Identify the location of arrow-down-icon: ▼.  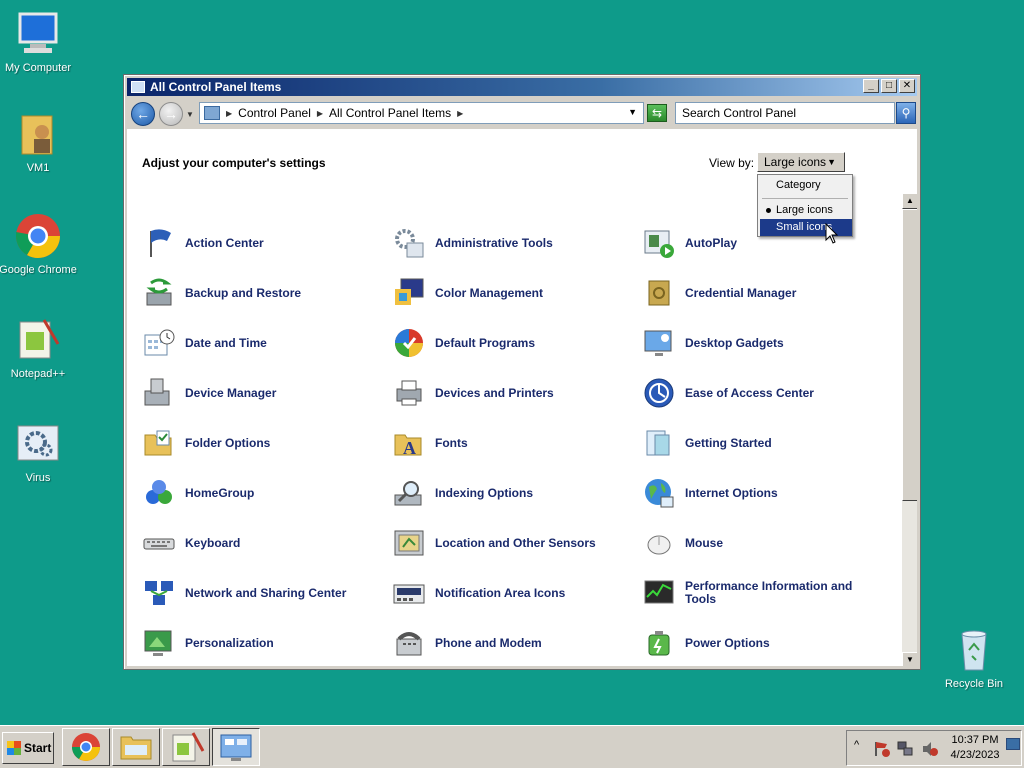
(910, 659).